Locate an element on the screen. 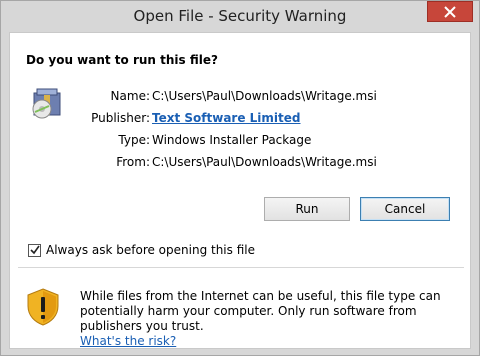 This screenshot has width=480, height=356. section-divider is located at coordinates (241, 267).